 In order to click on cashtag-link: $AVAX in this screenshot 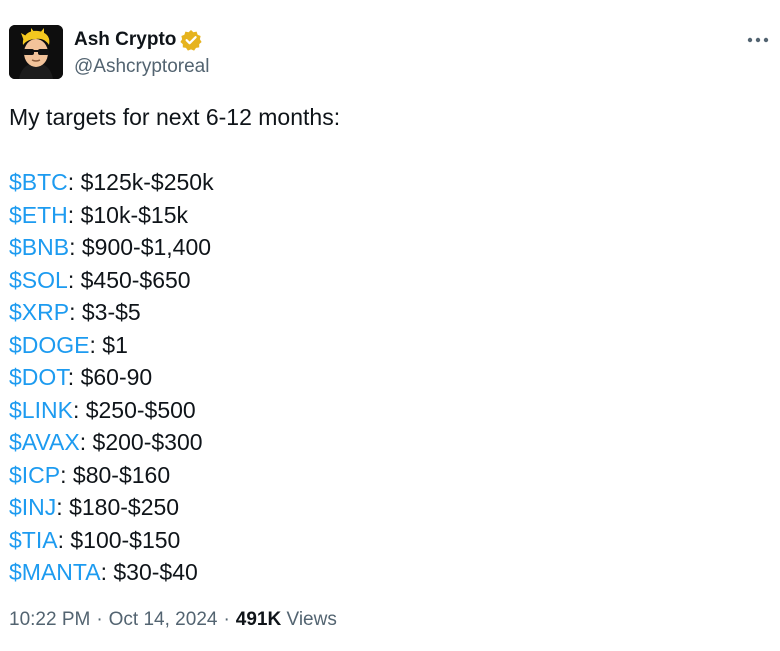, I will do `click(44, 442)`.